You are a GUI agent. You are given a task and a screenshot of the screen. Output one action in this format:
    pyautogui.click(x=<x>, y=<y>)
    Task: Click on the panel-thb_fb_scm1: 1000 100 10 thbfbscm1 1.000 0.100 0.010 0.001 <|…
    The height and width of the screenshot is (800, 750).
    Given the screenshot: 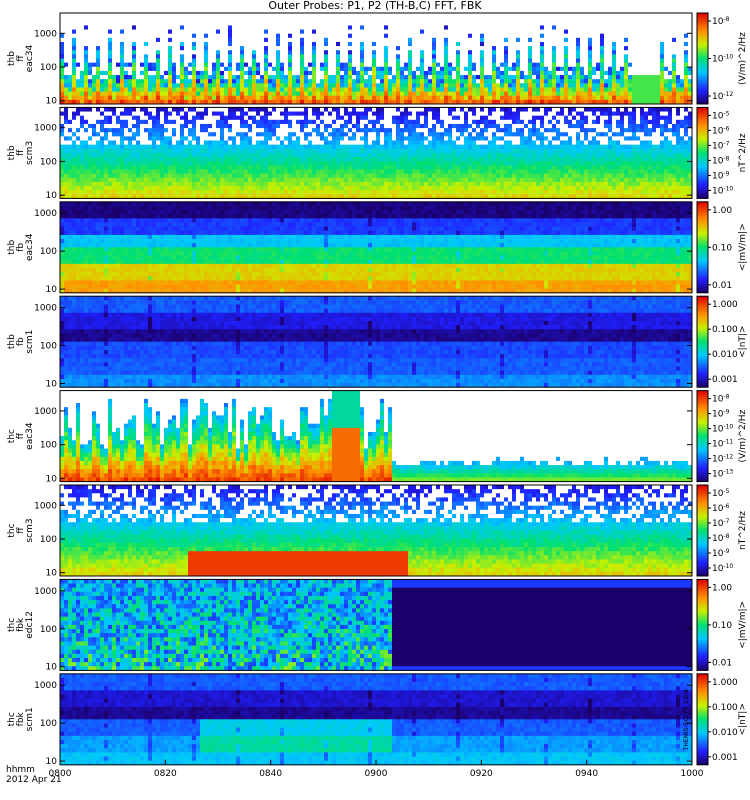 What is the action you would take?
    pyautogui.click(x=377, y=342)
    